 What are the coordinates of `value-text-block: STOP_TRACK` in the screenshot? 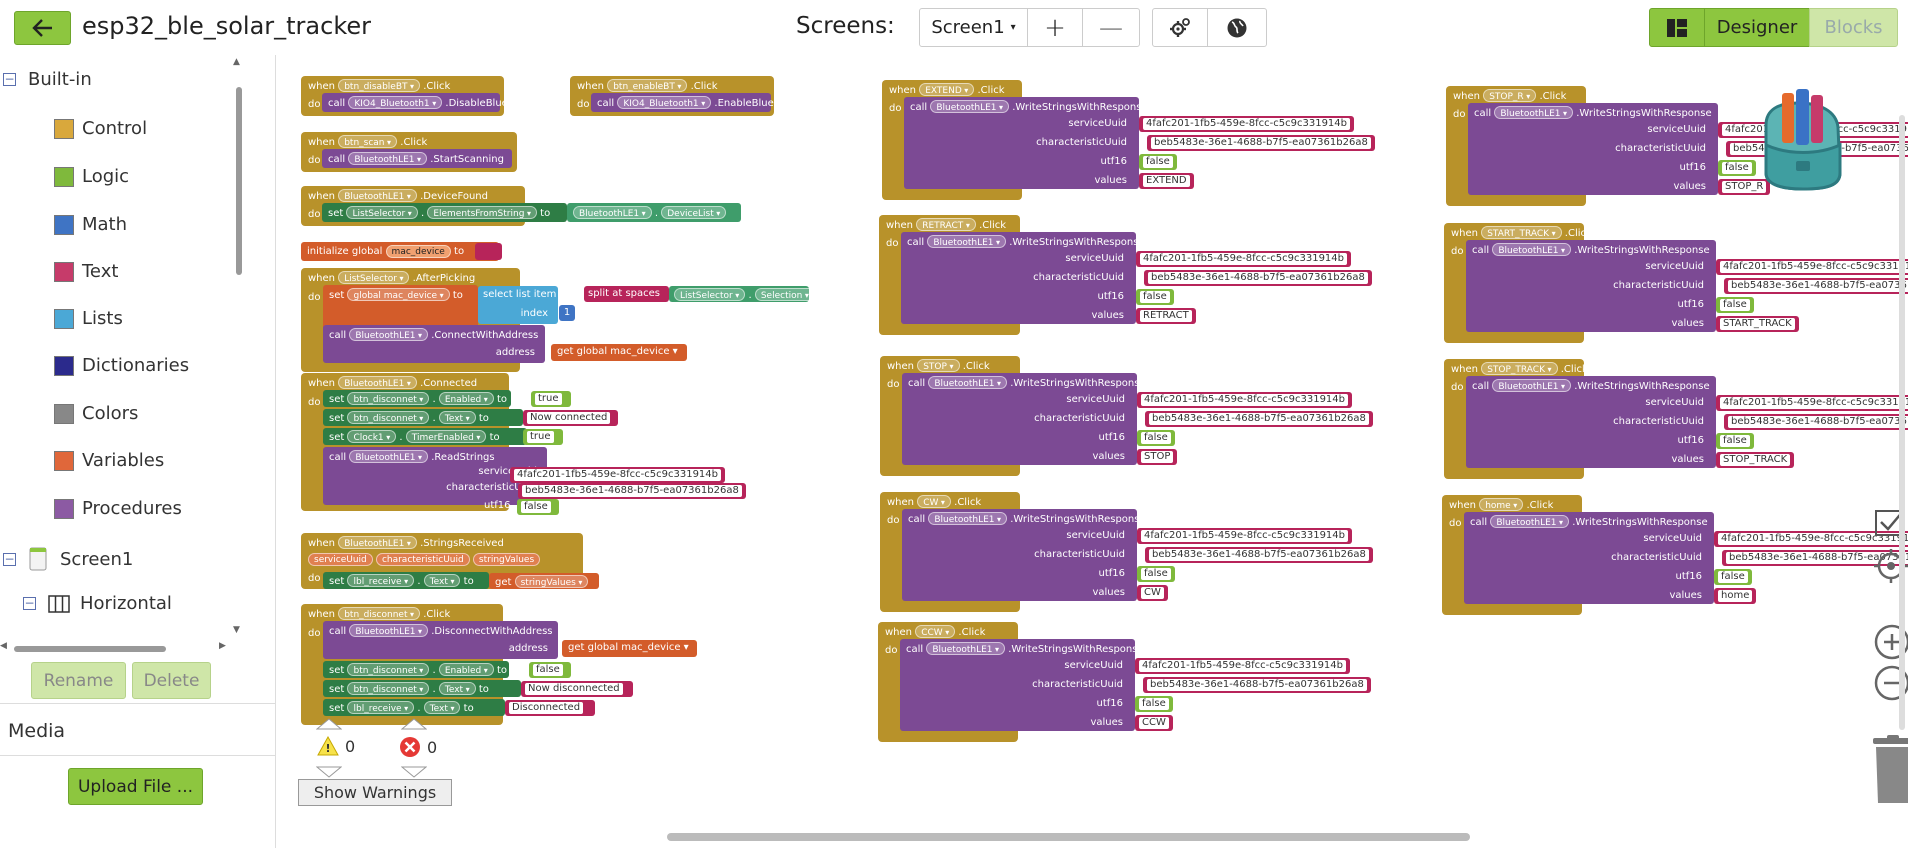 It's located at (1755, 460).